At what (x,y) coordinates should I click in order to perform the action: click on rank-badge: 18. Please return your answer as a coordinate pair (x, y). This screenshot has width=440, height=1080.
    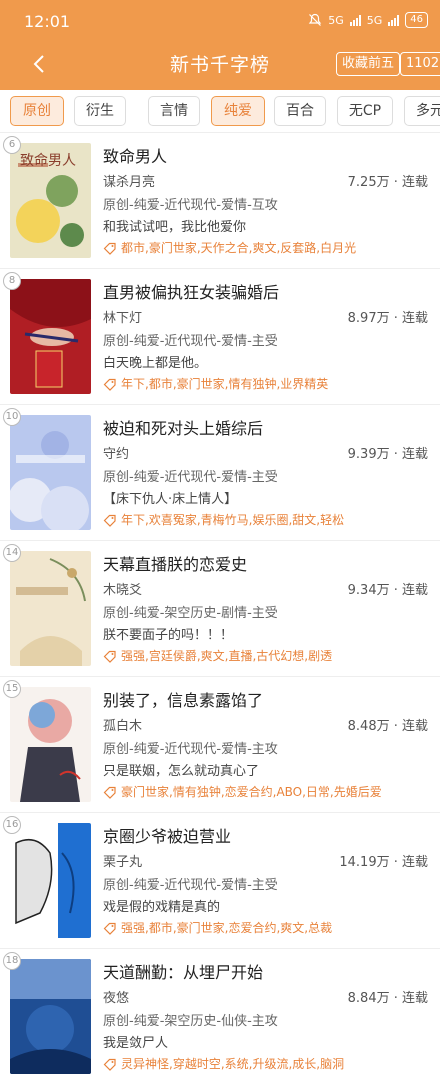
    Looking at the image, I should click on (12, 961).